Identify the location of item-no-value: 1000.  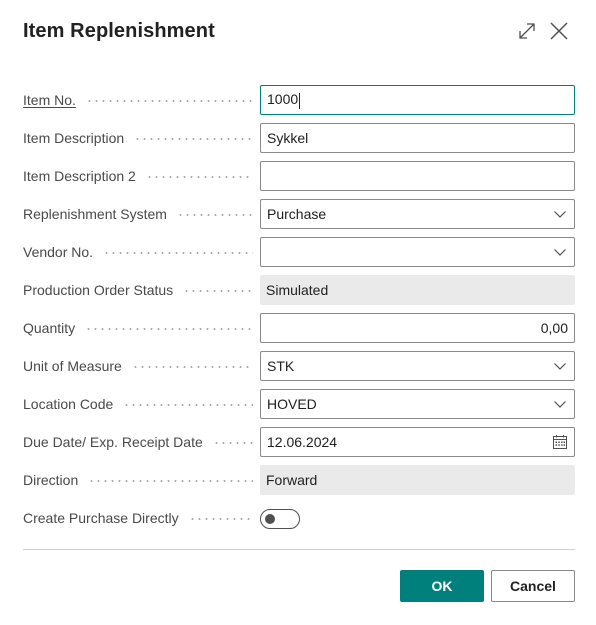
(283, 99).